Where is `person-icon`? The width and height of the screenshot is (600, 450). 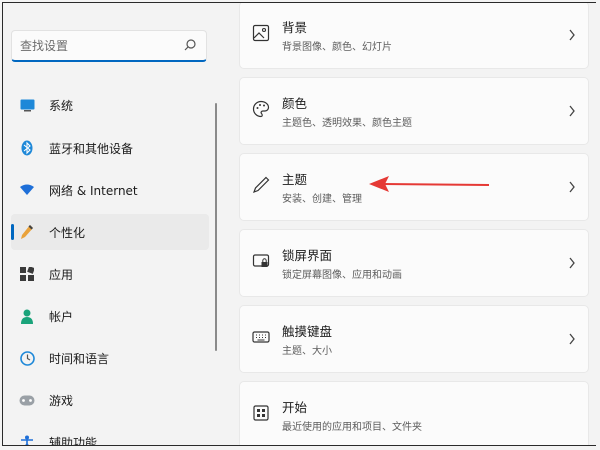 person-icon is located at coordinates (27, 316).